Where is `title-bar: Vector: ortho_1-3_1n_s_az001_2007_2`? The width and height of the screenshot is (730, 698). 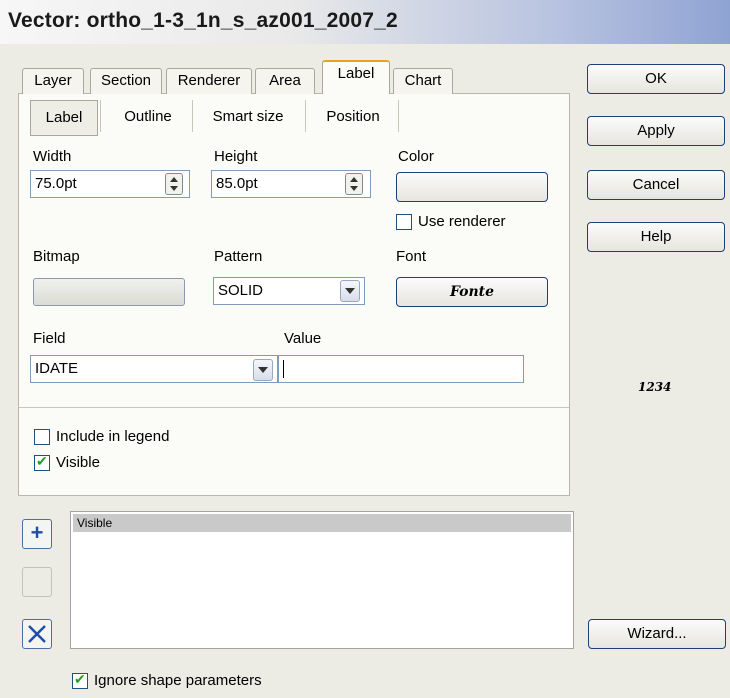 title-bar: Vector: ortho_1-3_1n_s_az001_2007_2 is located at coordinates (365, 22).